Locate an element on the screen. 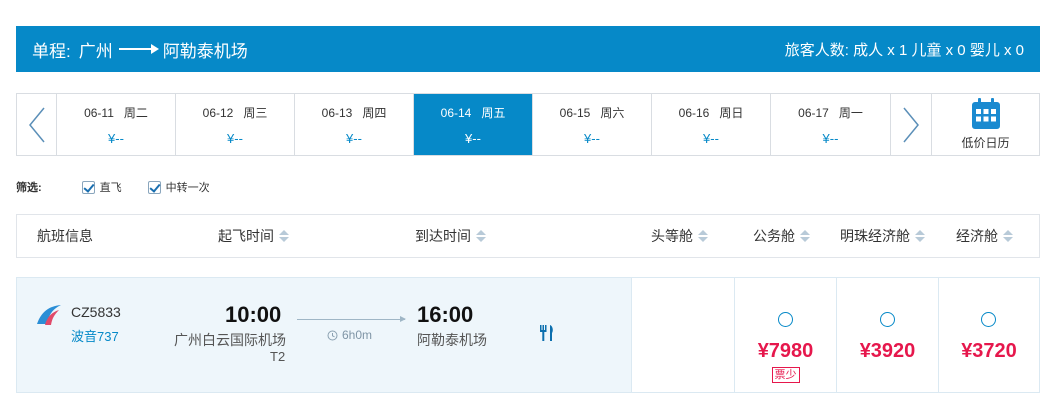 This screenshot has height=409, width=1052. header-arrival-time-label: 到达时间 is located at coordinates (443, 236).